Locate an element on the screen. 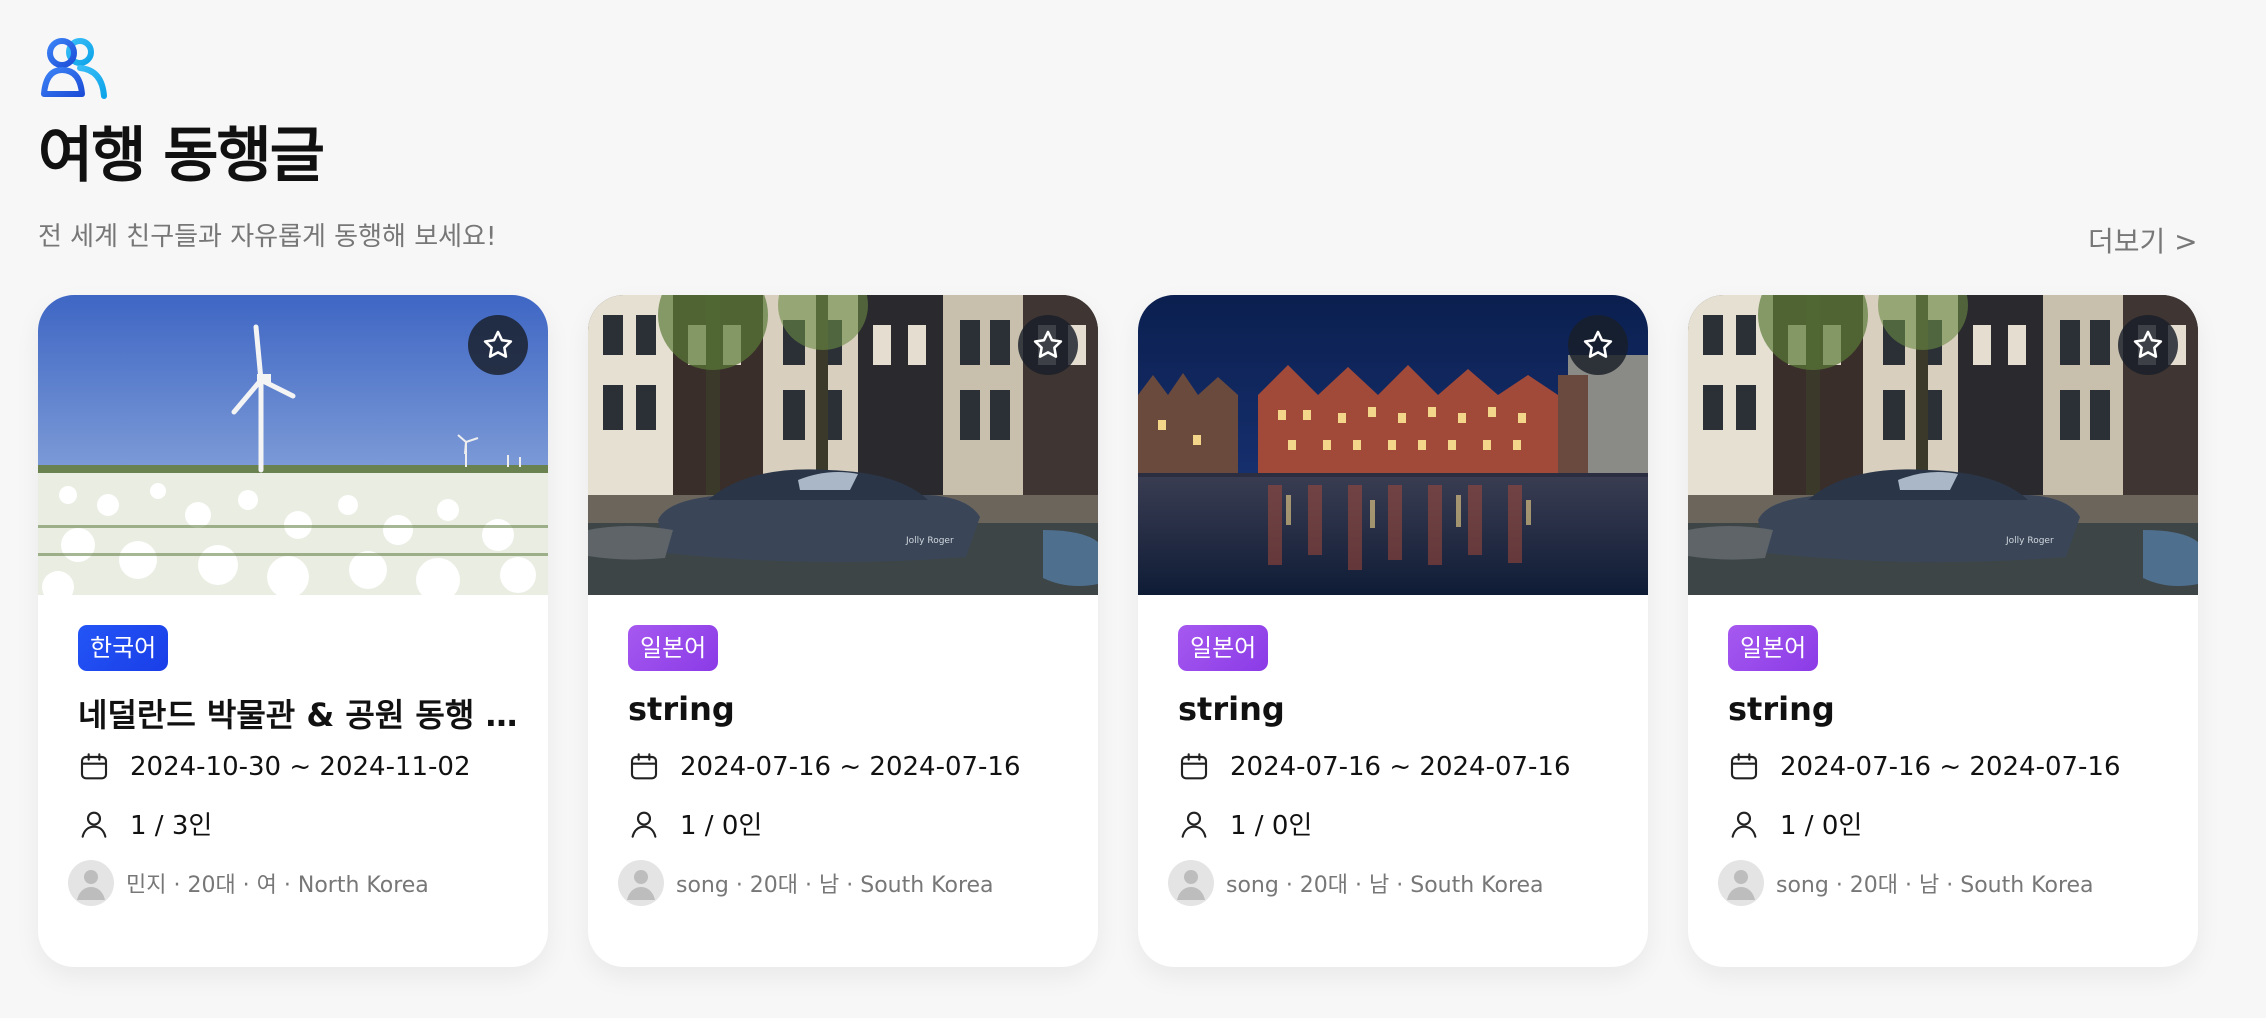 The width and height of the screenshot is (2266, 1018). see-more-link: 더보기 > is located at coordinates (2143, 240).